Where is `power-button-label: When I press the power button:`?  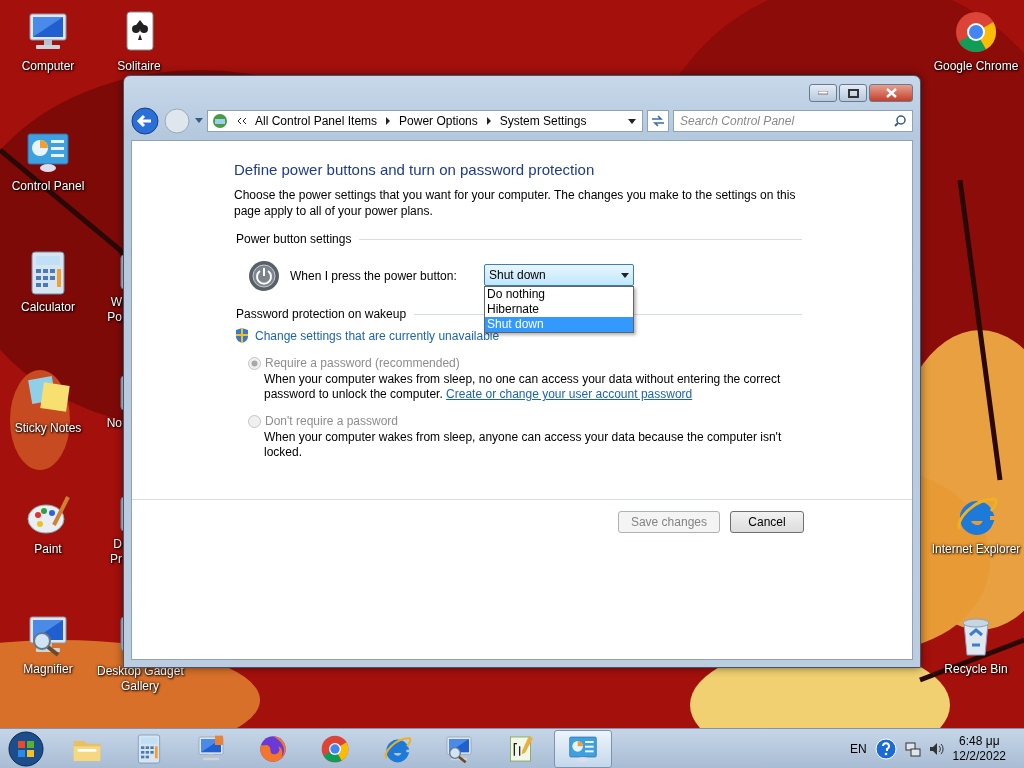 power-button-label: When I press the power button: is located at coordinates (373, 276).